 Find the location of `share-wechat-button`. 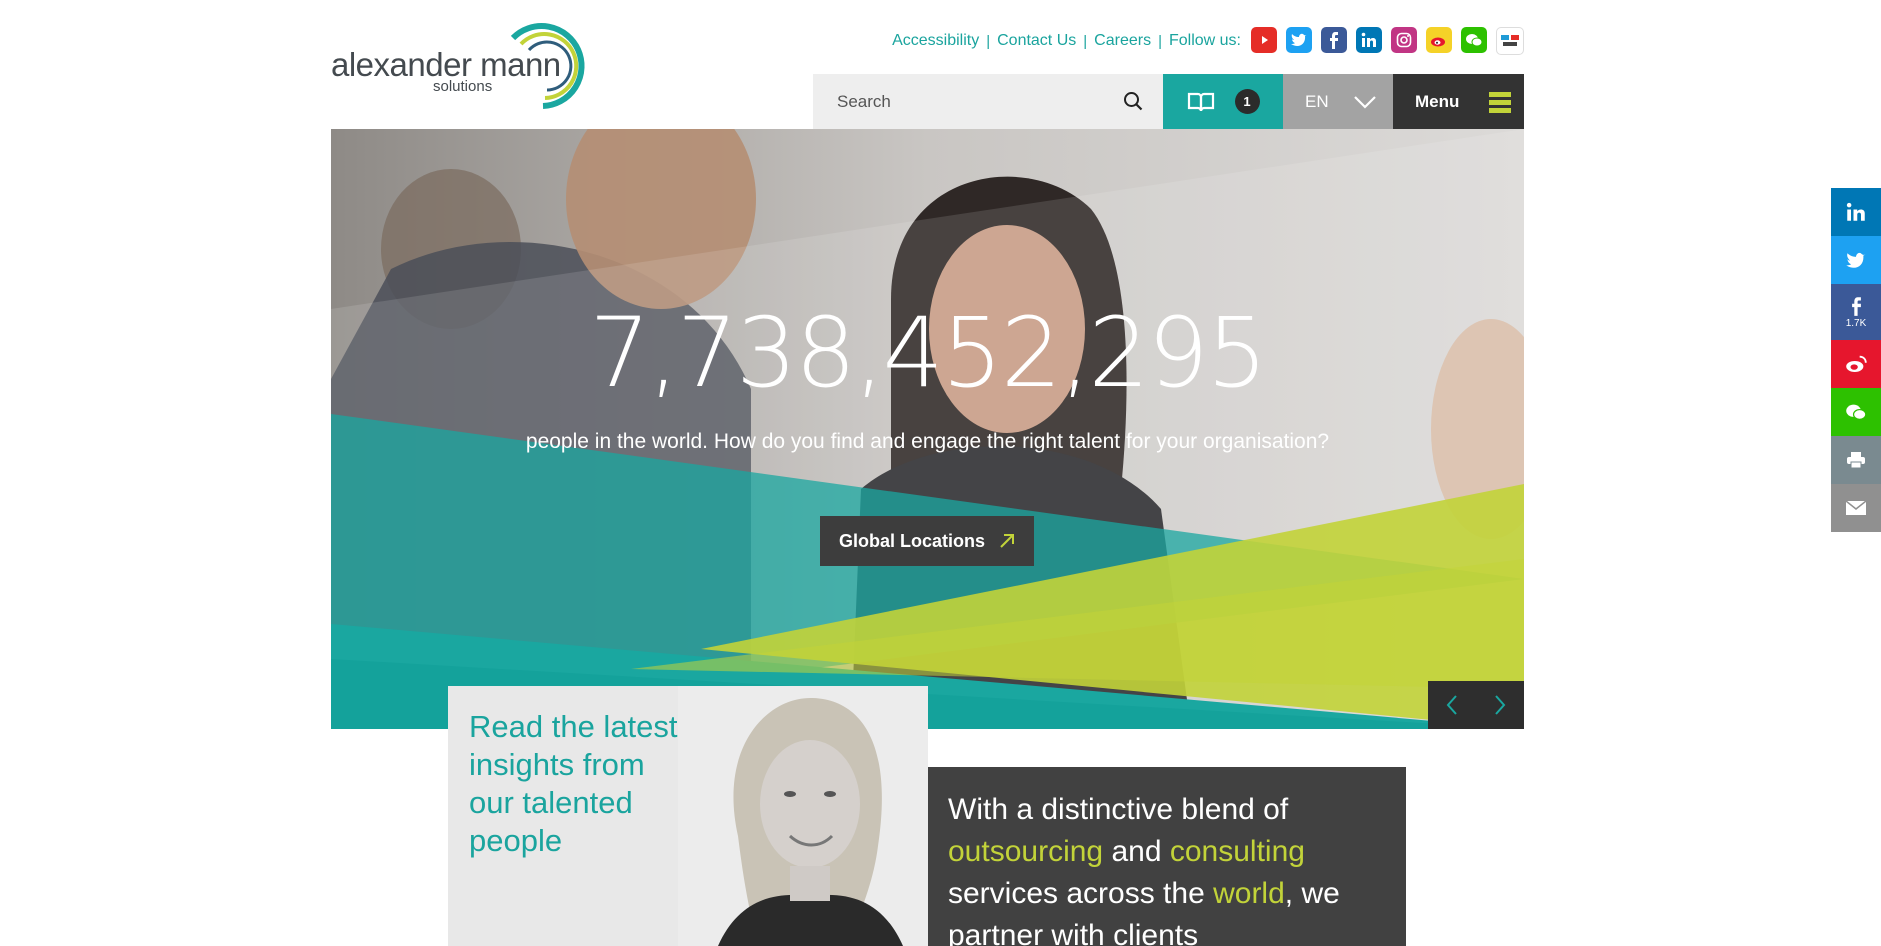

share-wechat-button is located at coordinates (1856, 412).